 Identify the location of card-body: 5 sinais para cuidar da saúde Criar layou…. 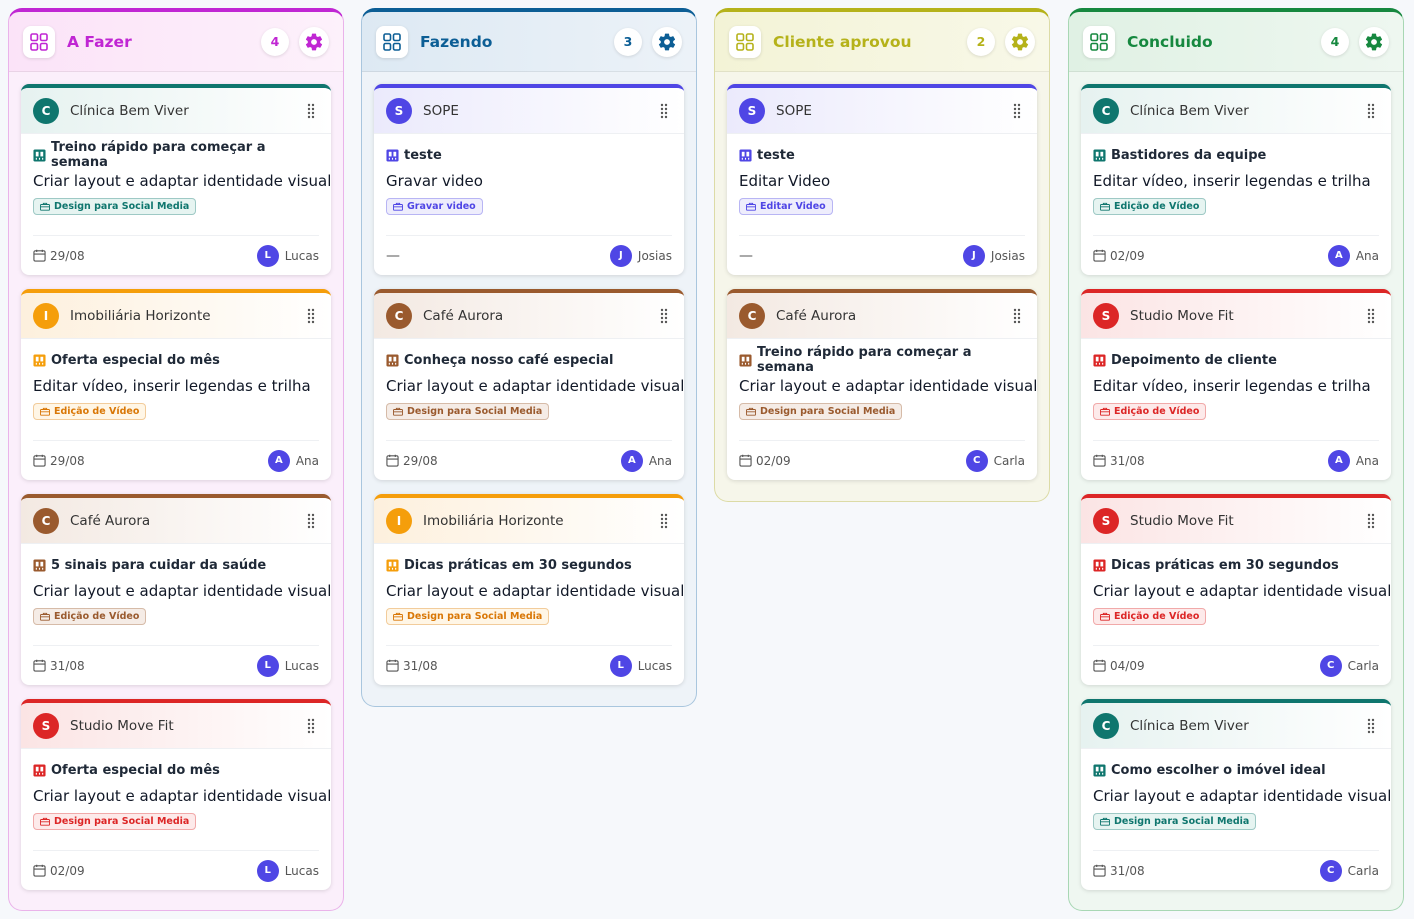
(176, 584).